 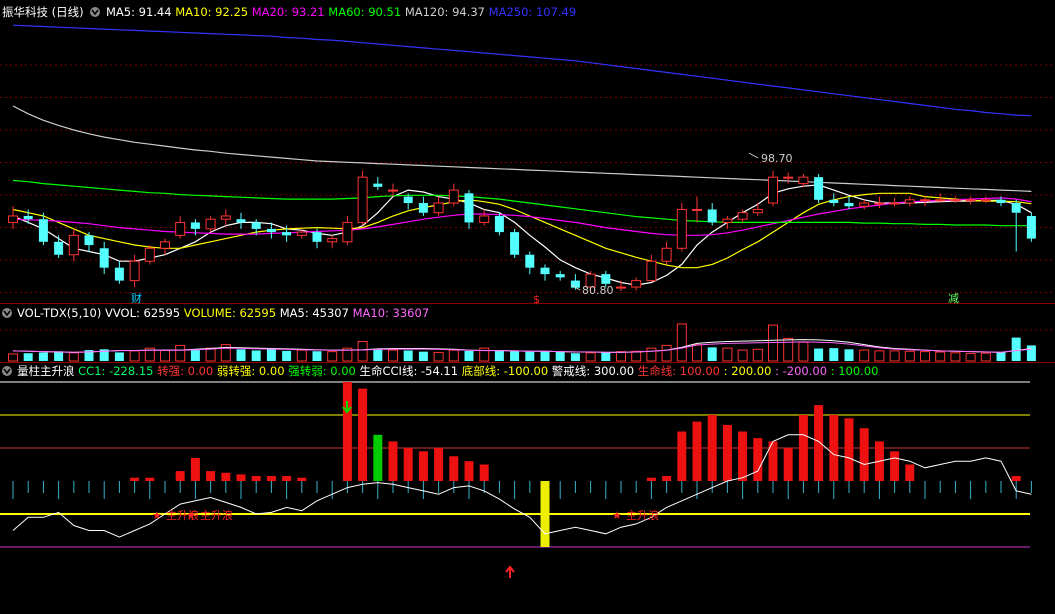 What do you see at coordinates (777, 158) in the screenshot?
I see `high-price-label: 98.70` at bounding box center [777, 158].